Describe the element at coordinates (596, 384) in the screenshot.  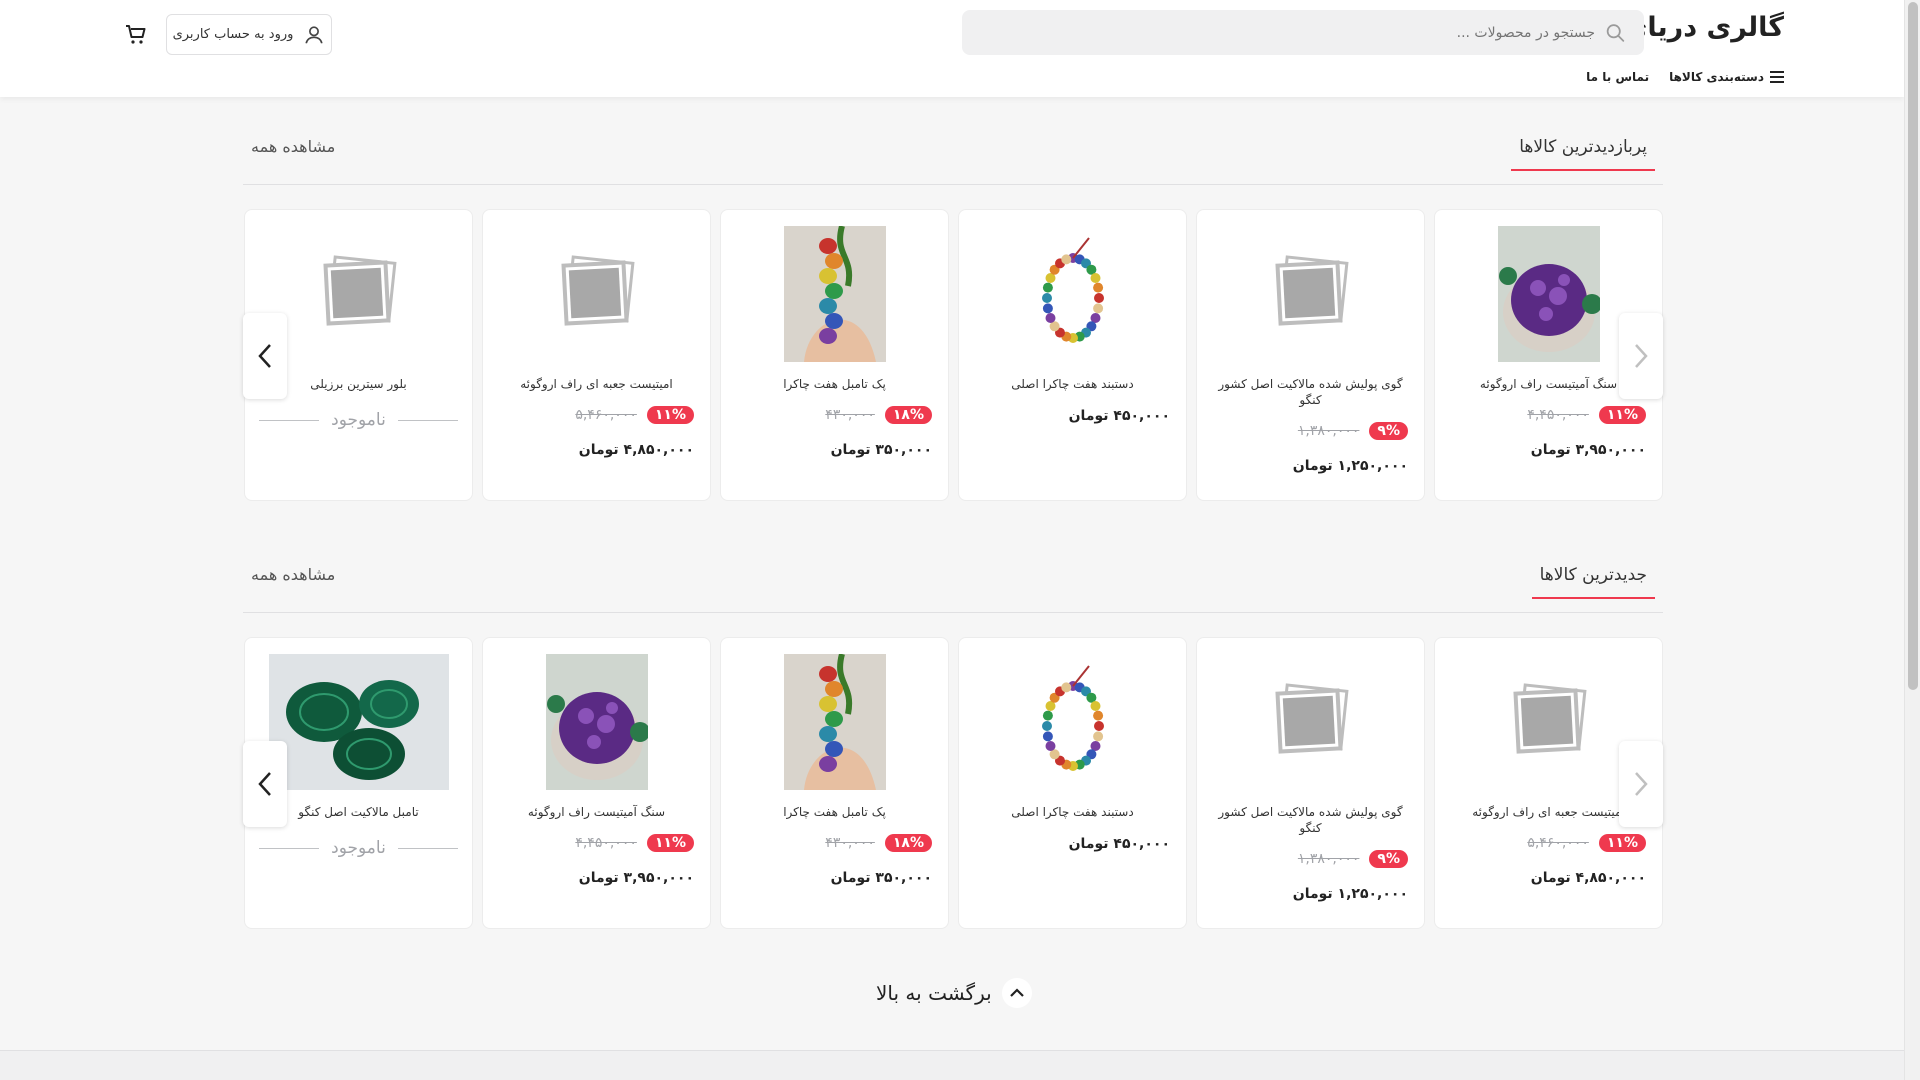
I see `product-name: امیتیست جعبه ای راف اروگوئه` at that location.